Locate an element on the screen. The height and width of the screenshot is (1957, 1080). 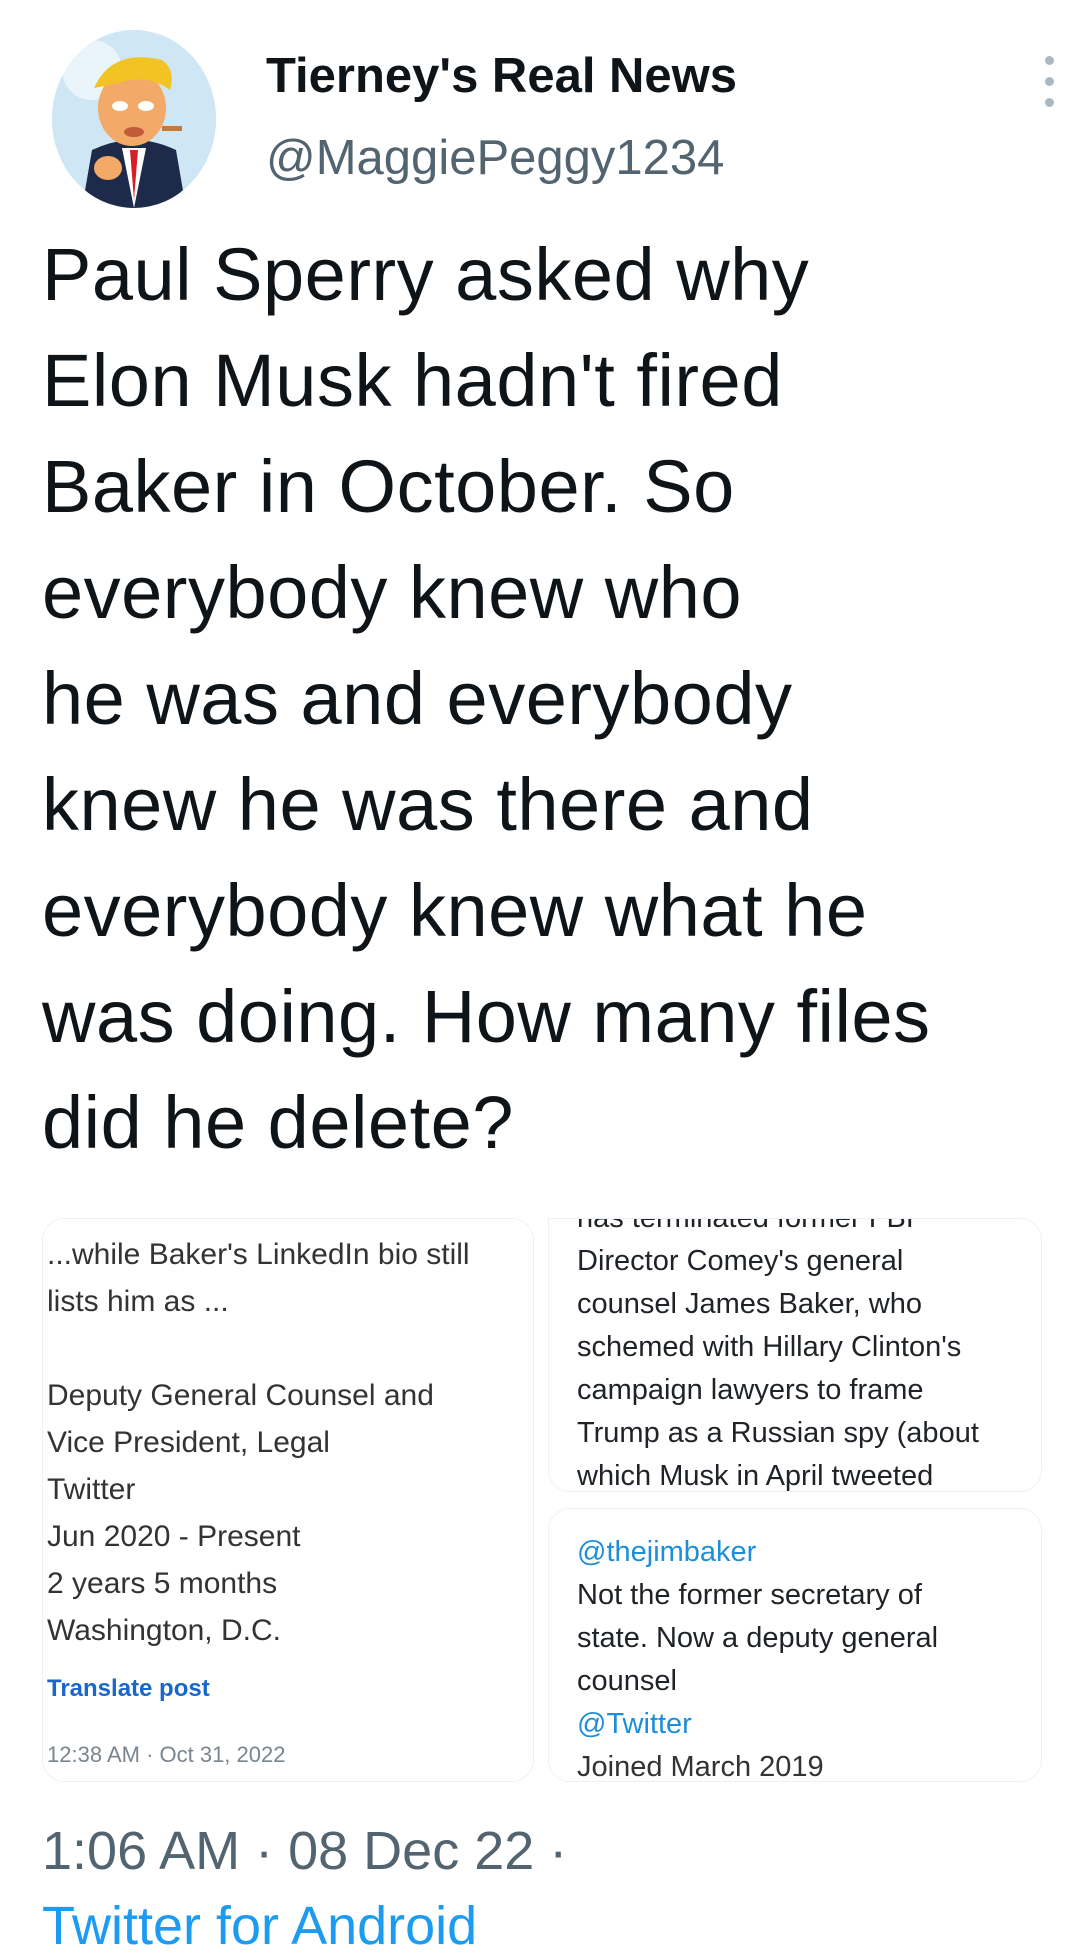
screenshot-line: Vice President, Legal is located at coordinates (188, 1442).